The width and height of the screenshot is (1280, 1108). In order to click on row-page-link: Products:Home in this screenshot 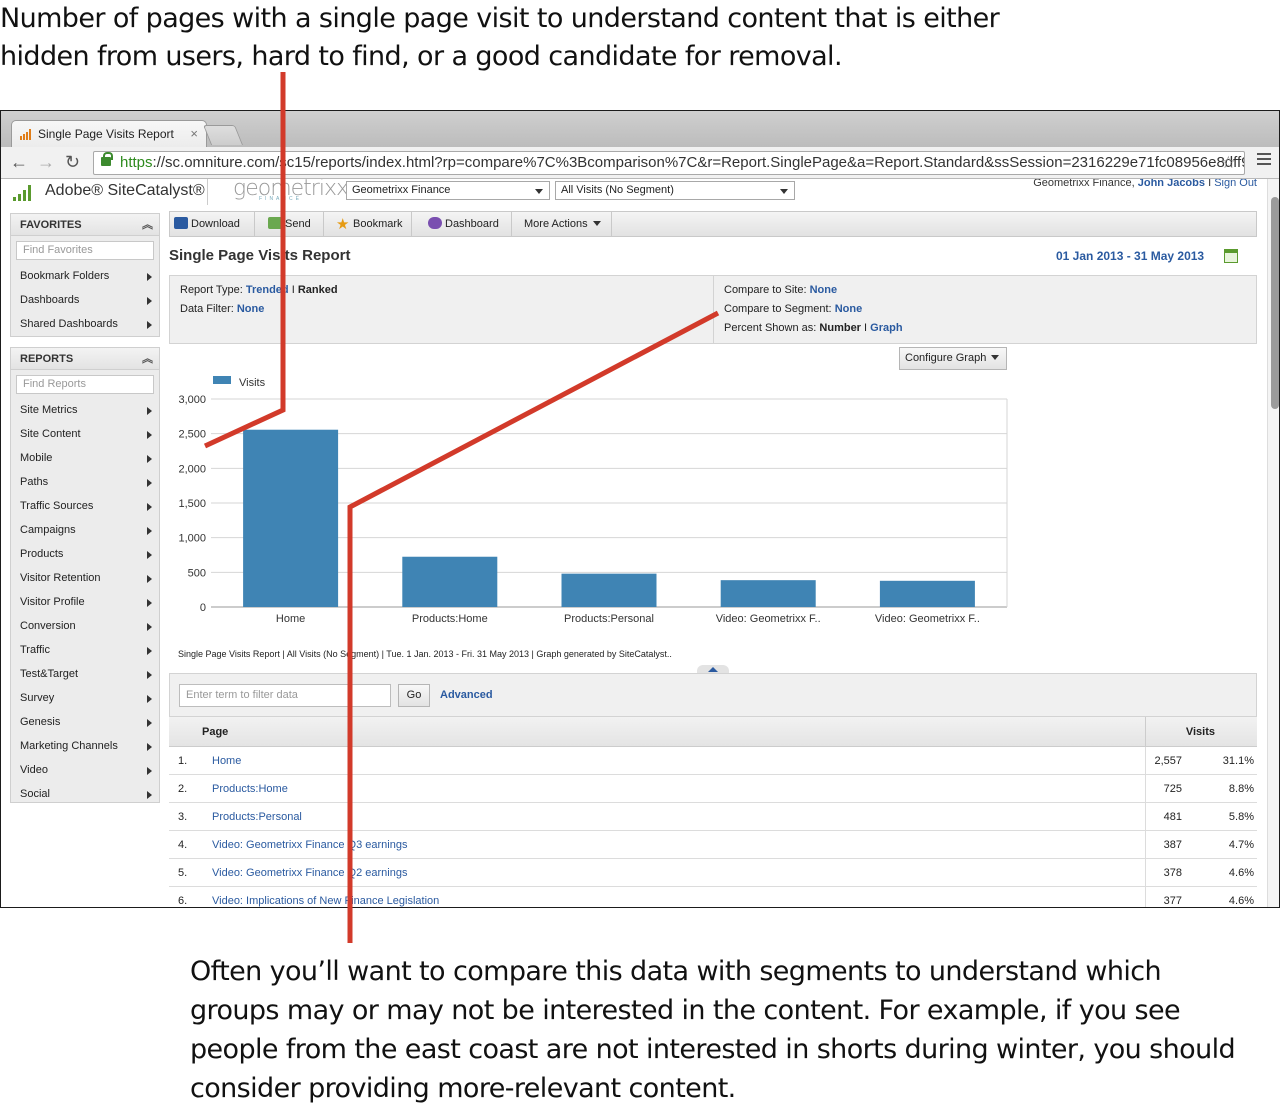, I will do `click(250, 789)`.